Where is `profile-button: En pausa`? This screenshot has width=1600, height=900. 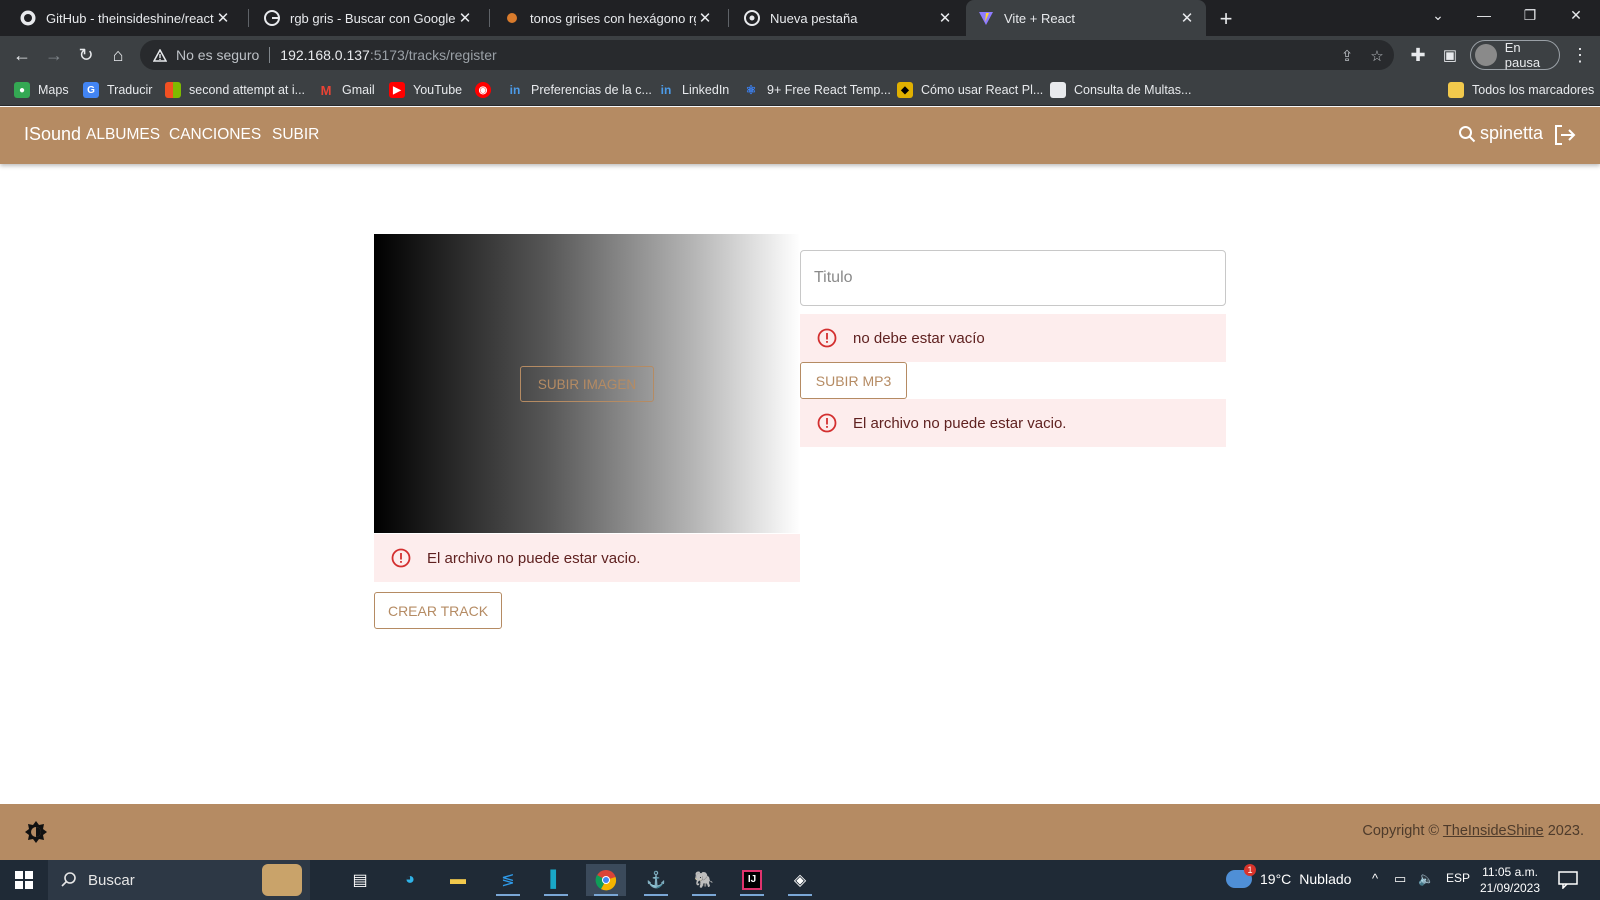 profile-button: En pausa is located at coordinates (1515, 55).